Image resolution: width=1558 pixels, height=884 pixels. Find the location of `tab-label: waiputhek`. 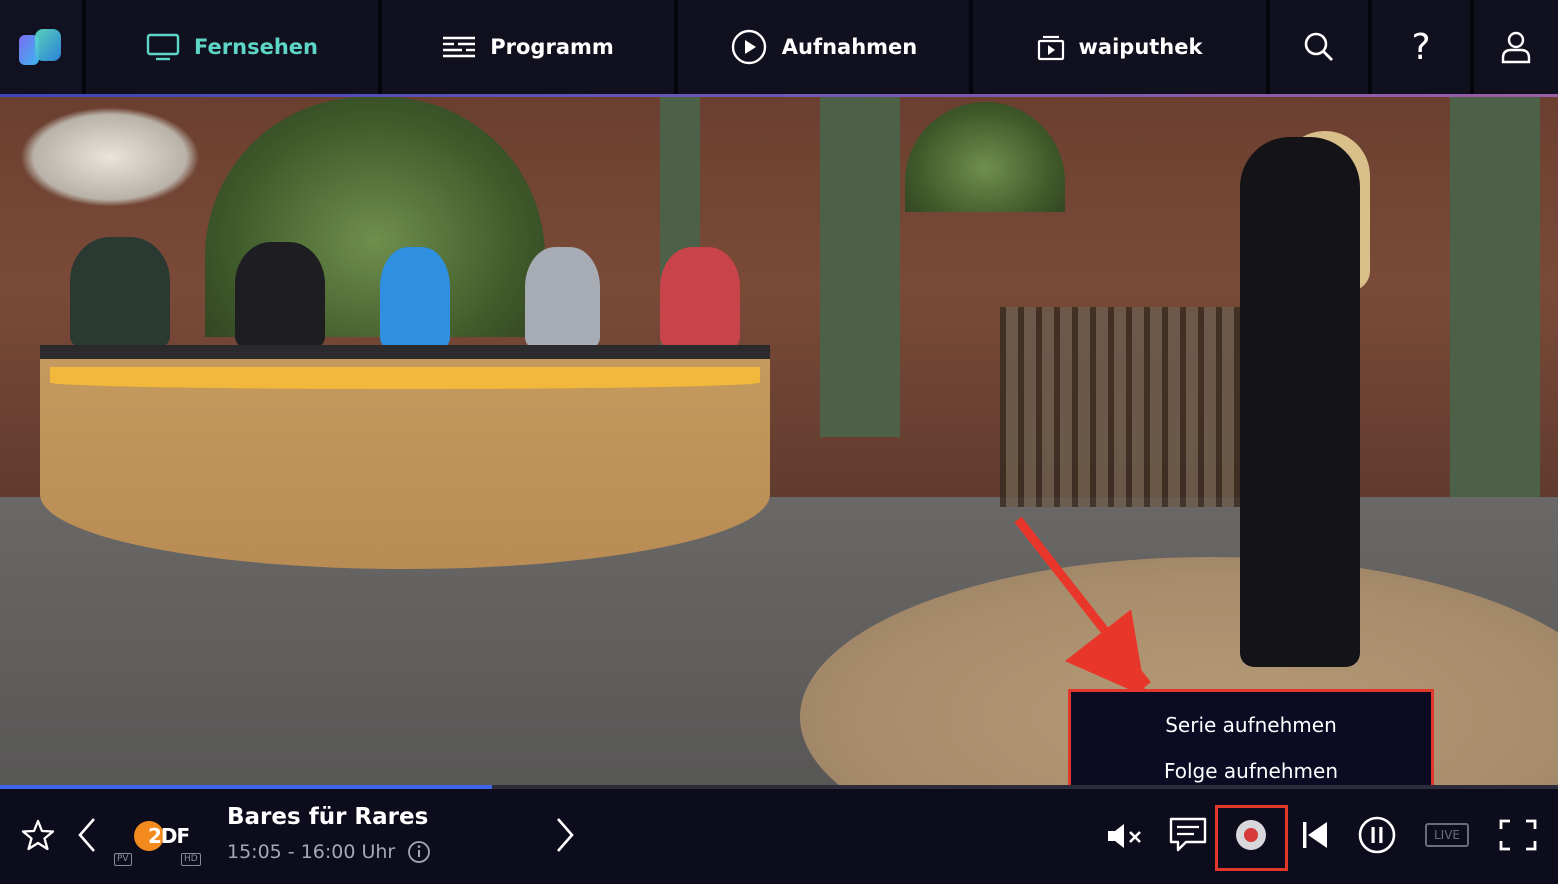

tab-label: waiputhek is located at coordinates (1140, 47).